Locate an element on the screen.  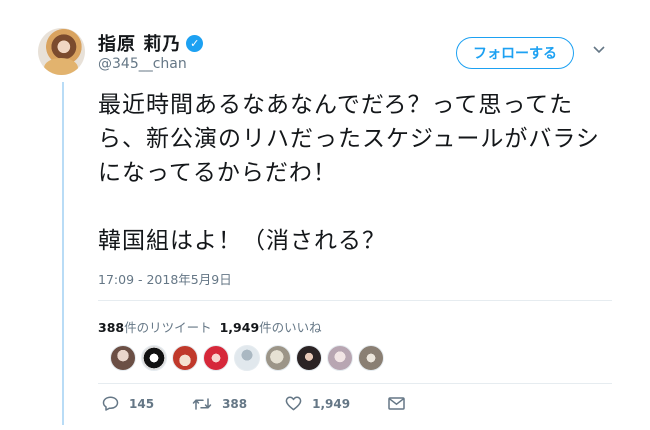
retweet-count: 388 is located at coordinates (235, 403).